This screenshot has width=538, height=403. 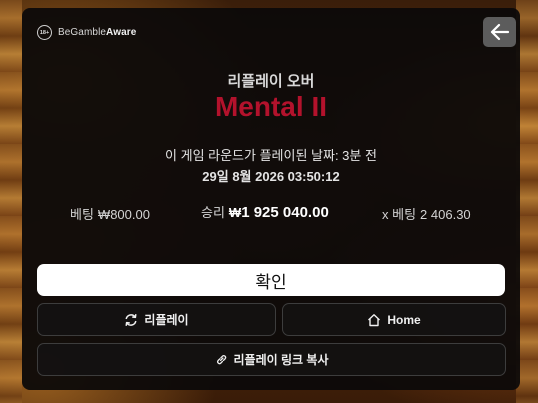 I want to click on win-value: 1 925 040.00, so click(x=285, y=212).